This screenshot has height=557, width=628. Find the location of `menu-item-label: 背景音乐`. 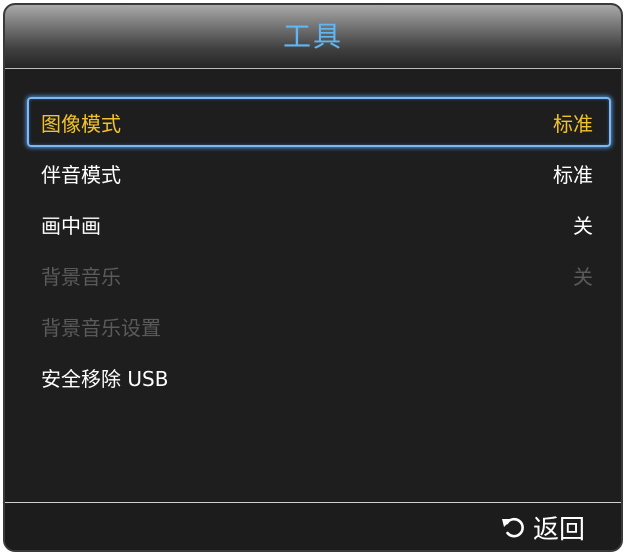

menu-item-label: 背景音乐 is located at coordinates (81, 276).